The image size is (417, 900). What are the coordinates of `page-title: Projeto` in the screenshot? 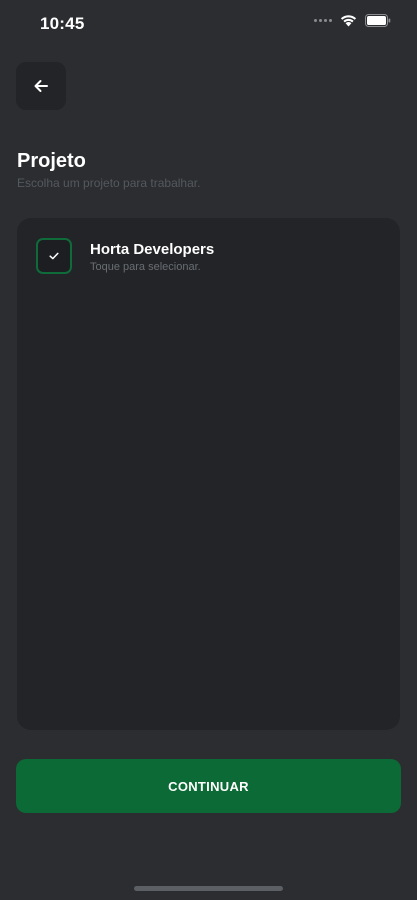 It's located at (51, 161).